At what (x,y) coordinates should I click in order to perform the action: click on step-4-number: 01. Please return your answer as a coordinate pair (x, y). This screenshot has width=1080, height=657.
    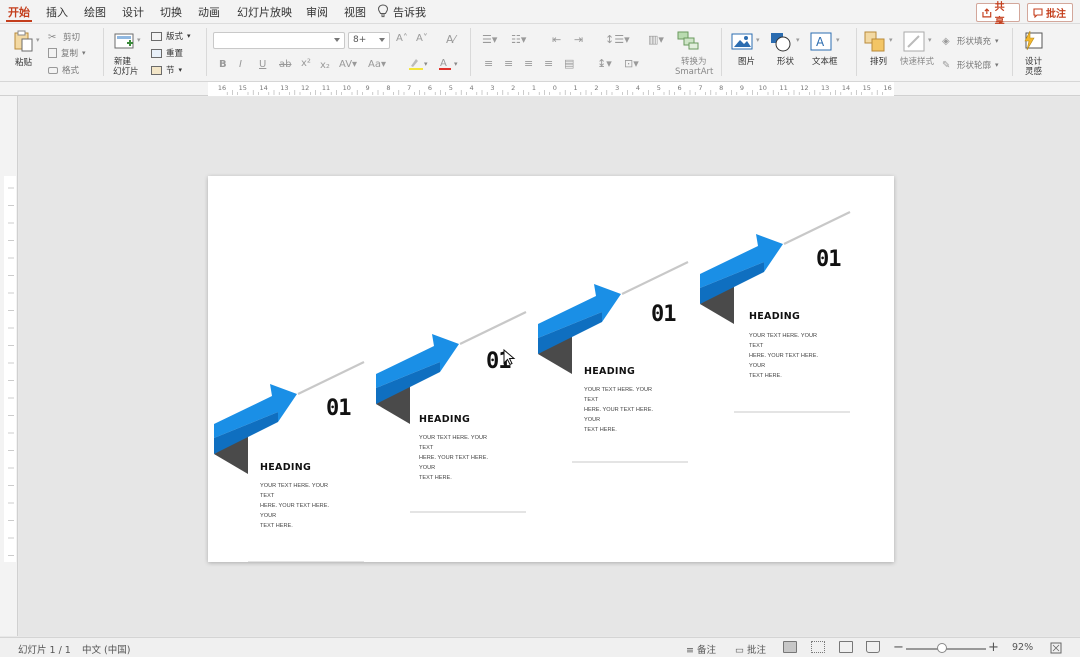
    Looking at the image, I should click on (828, 259).